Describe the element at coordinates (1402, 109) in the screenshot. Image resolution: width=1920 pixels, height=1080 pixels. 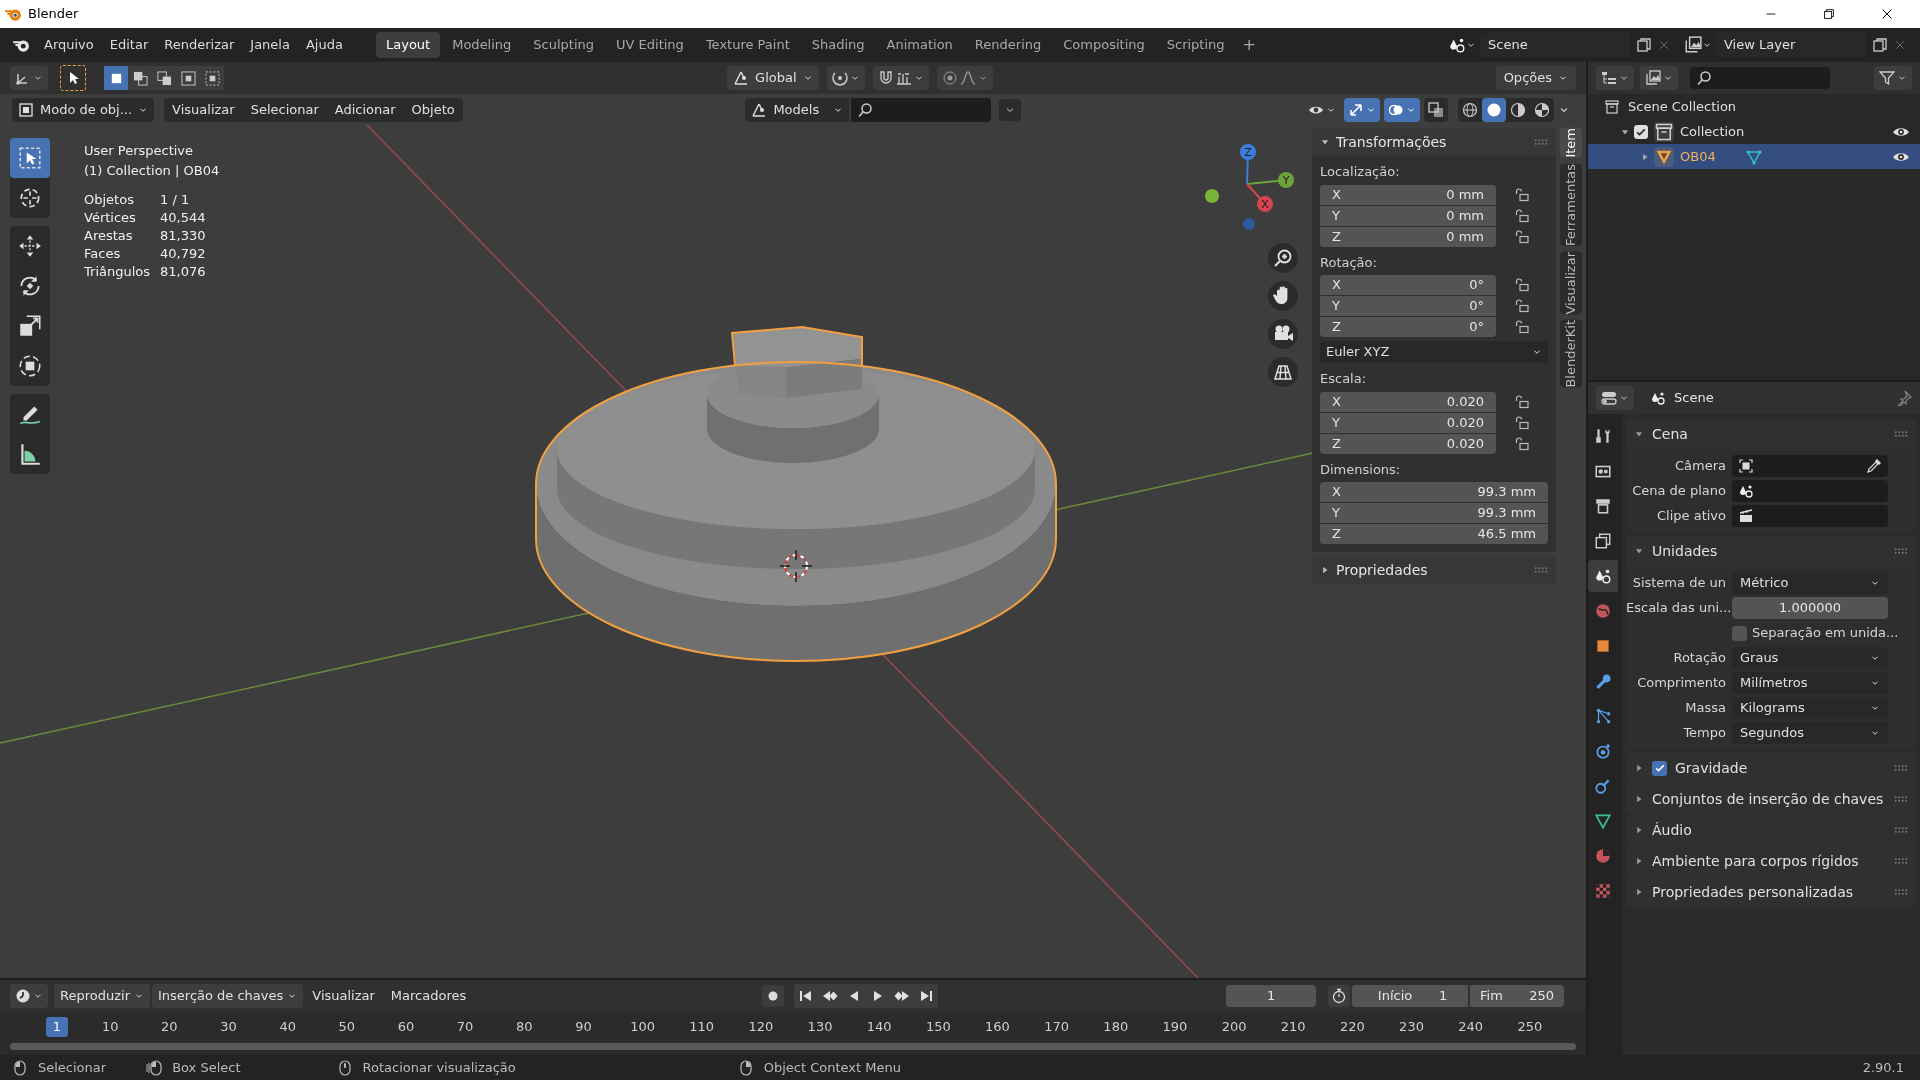
I see `overlays-toggle` at that location.